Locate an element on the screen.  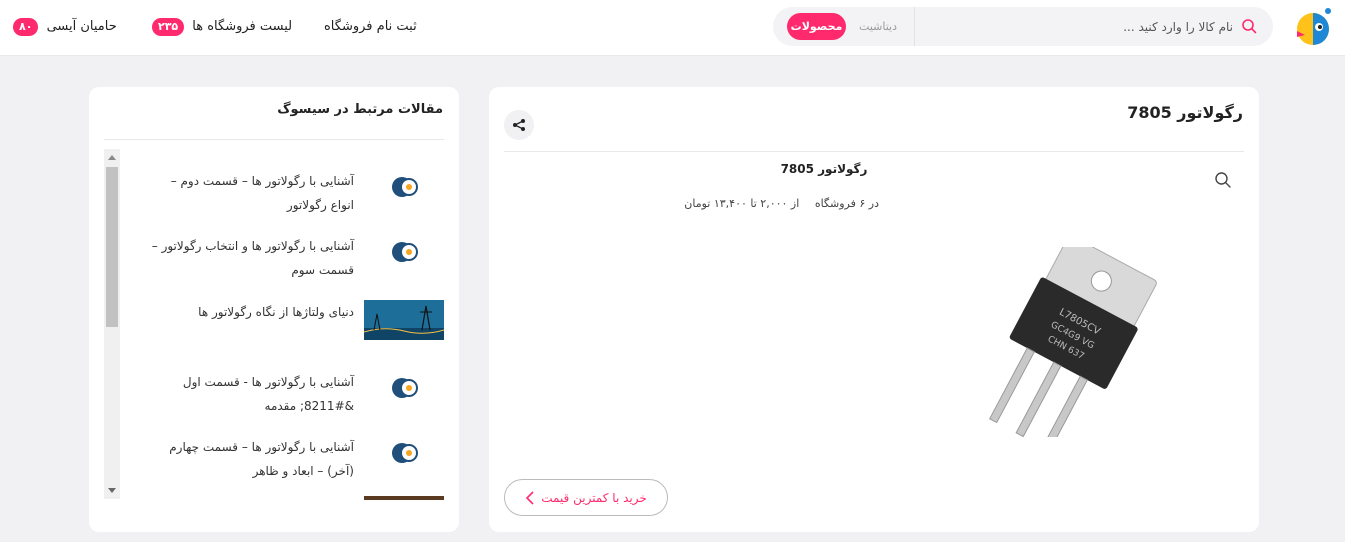
article-title: دنیای ولتاژها از نگاه رگولاتور ها is located at coordinates (276, 312).